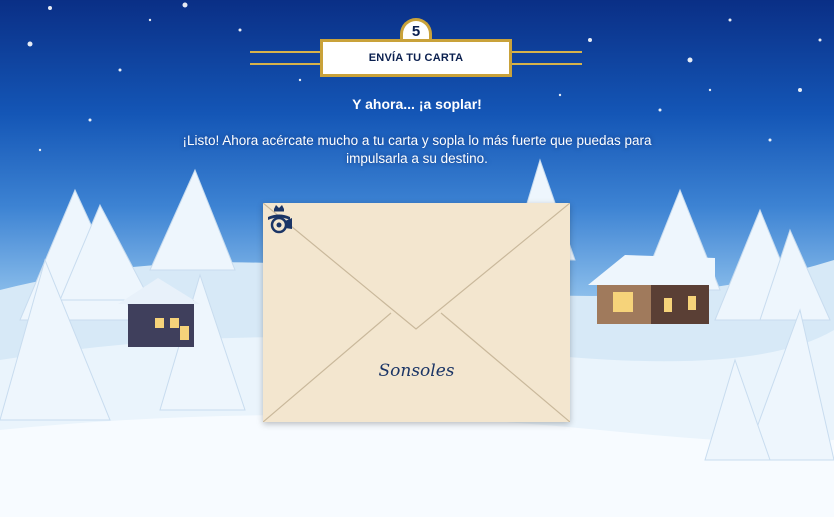  Describe the element at coordinates (417, 104) in the screenshot. I see `subtitle: Y ahora... ¡a soplar!` at that location.